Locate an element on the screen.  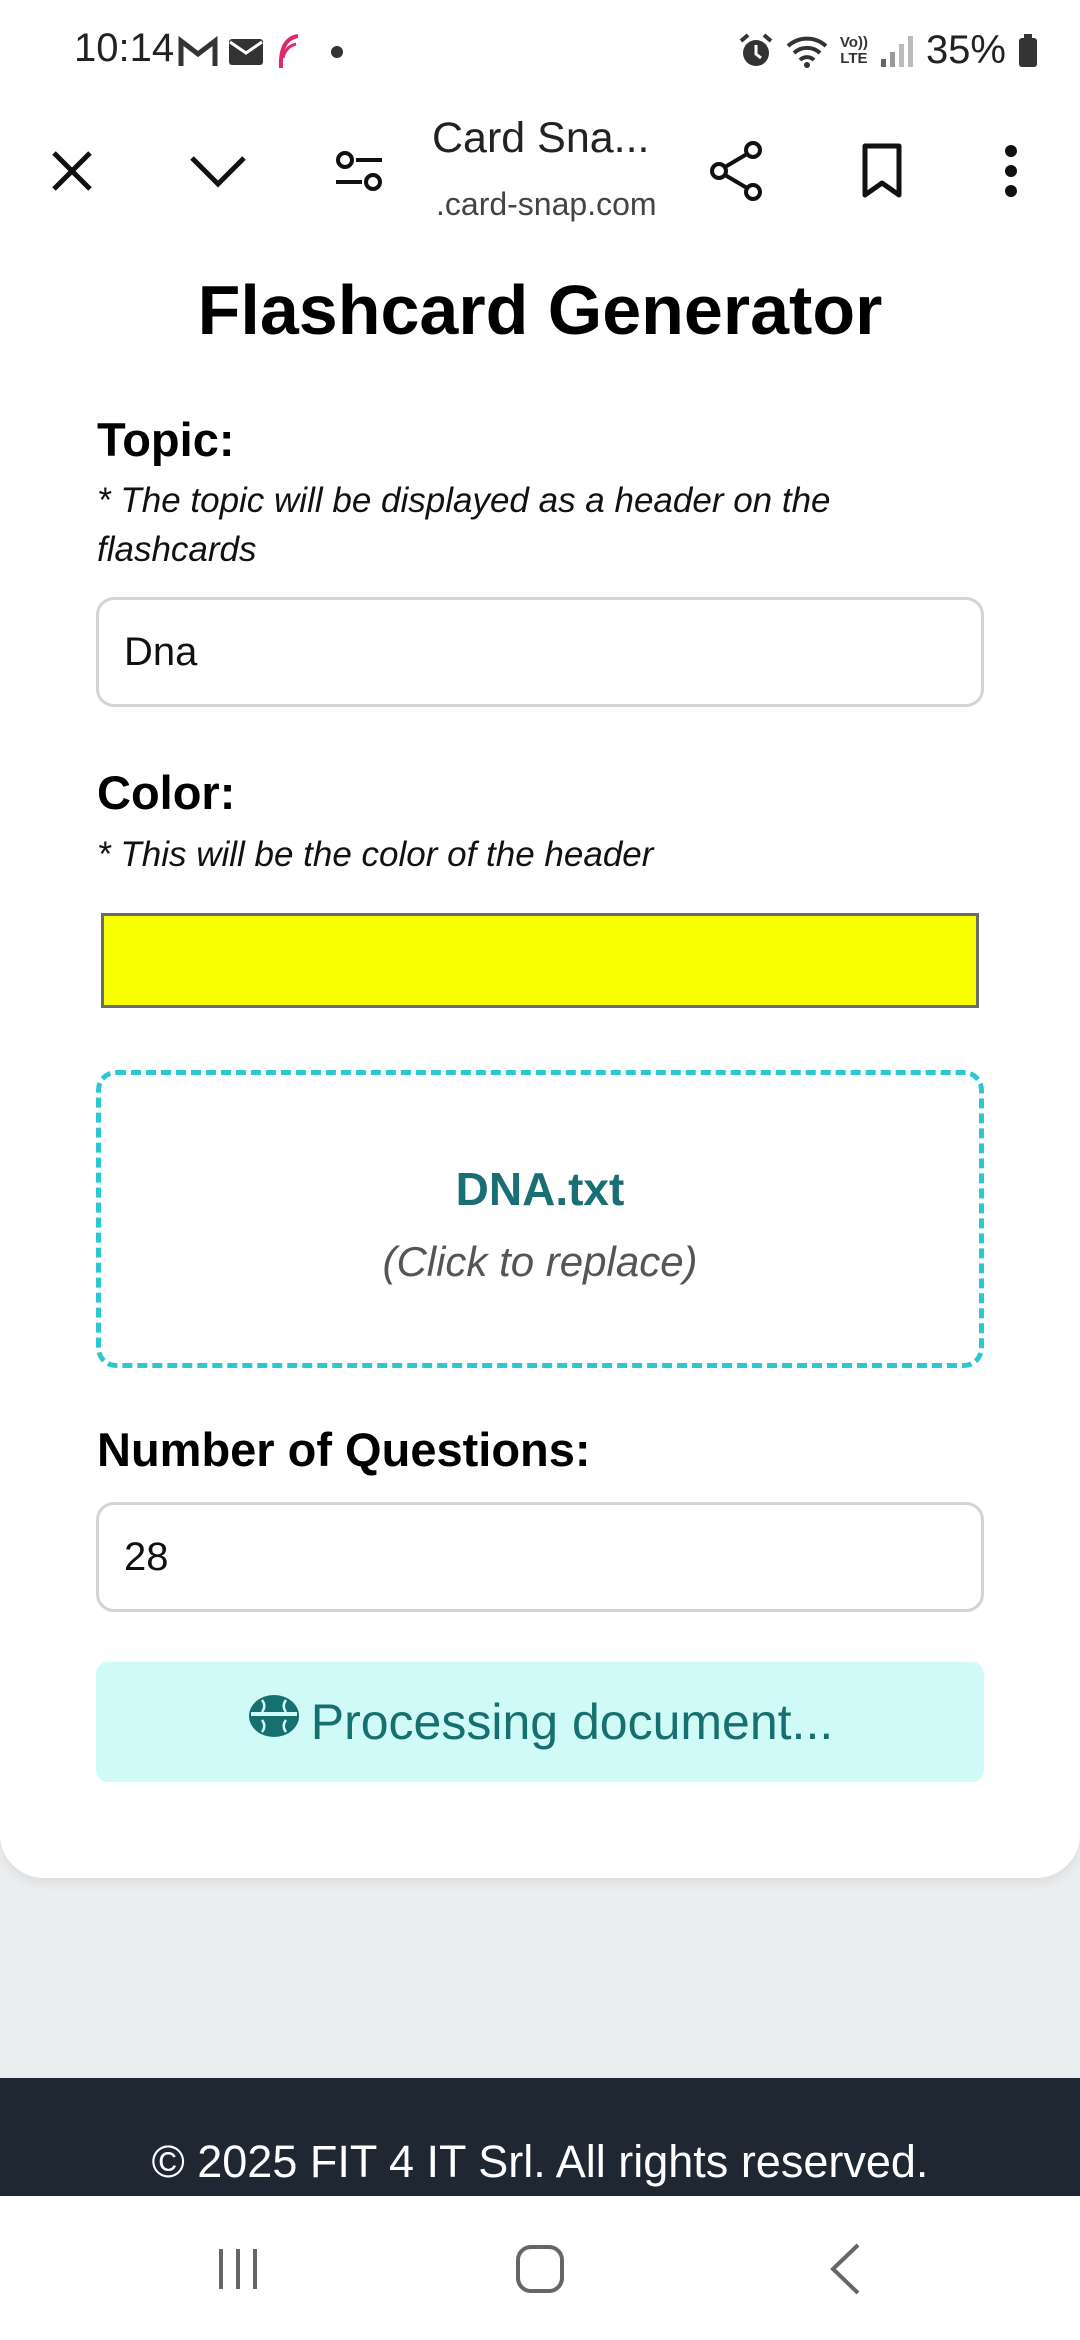
file-dropzone: DNA.txt (Click to replace) is located at coordinates (540, 1219).